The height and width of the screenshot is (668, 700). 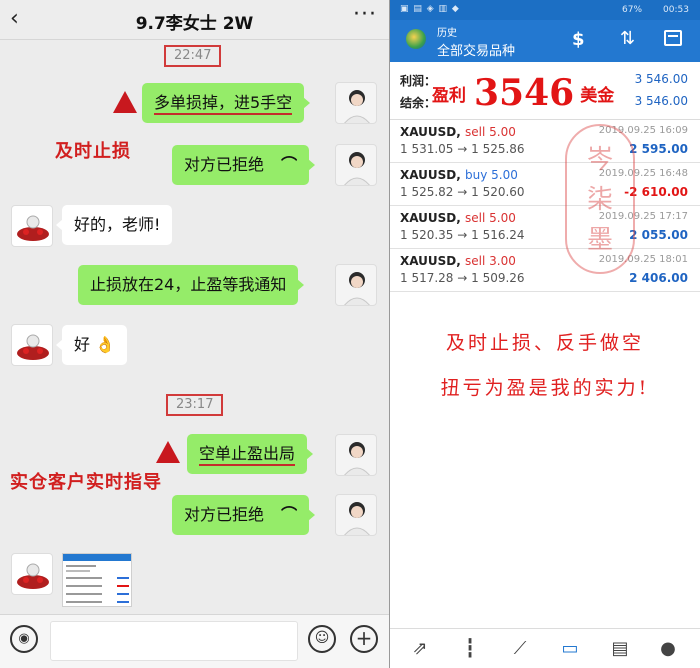 What do you see at coordinates (86, 482) in the screenshot?
I see `annotation-live-guidance: 实仓客户实时指导` at bounding box center [86, 482].